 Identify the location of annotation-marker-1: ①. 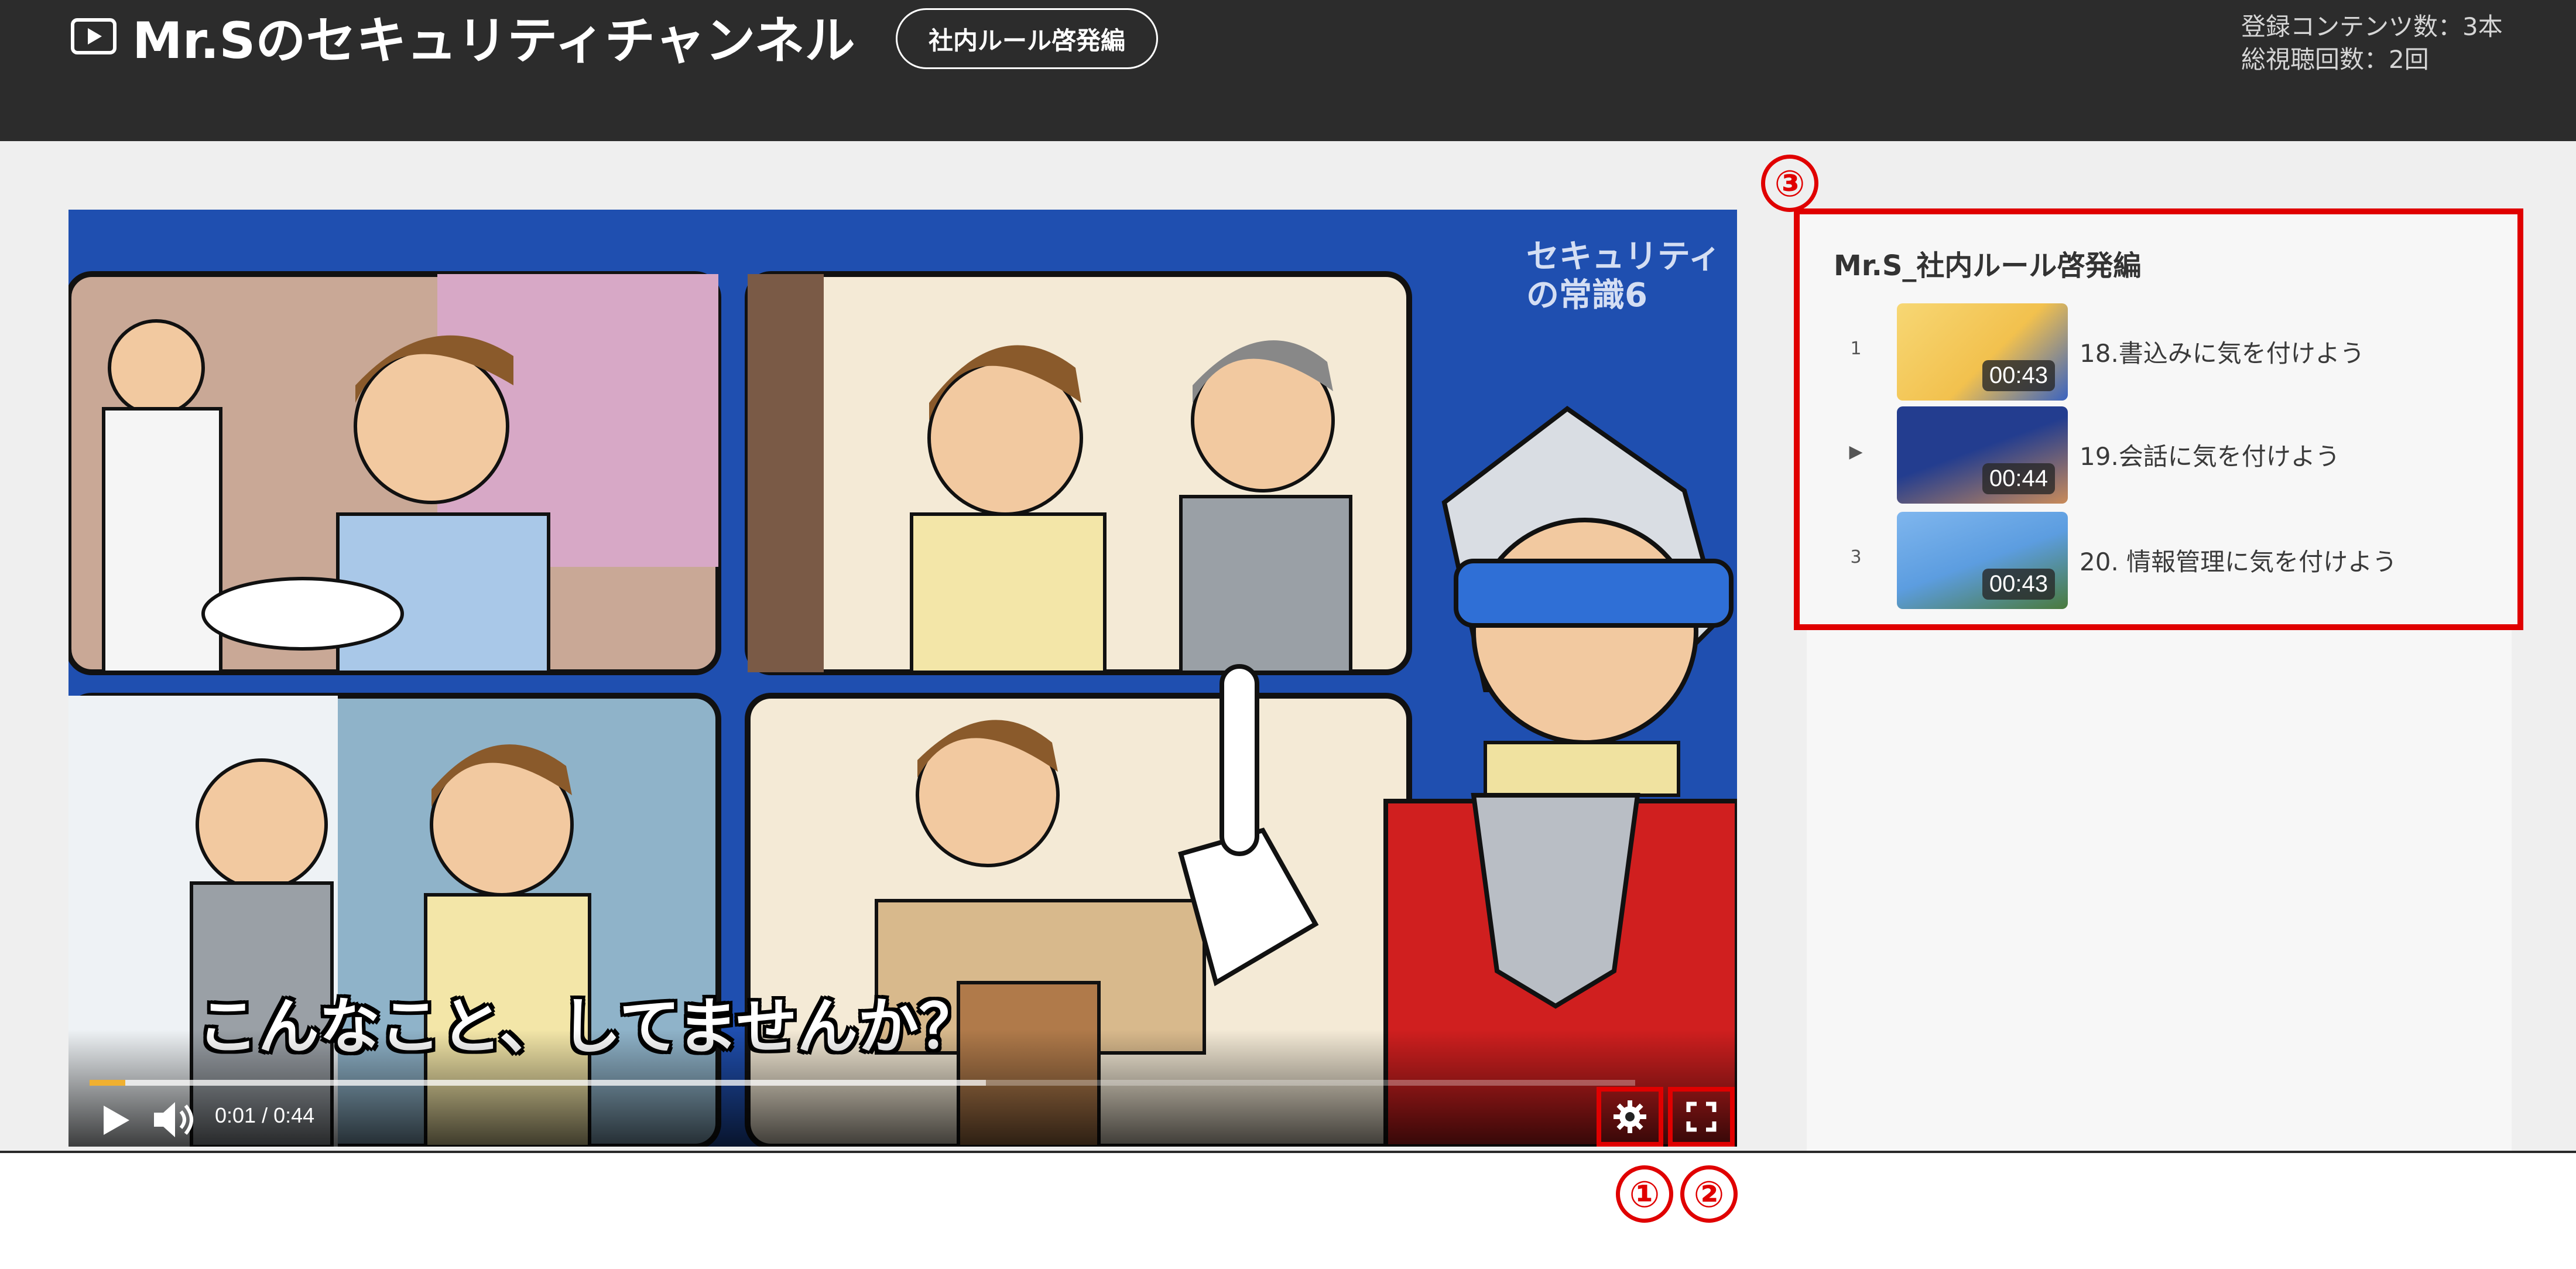
(1644, 1194).